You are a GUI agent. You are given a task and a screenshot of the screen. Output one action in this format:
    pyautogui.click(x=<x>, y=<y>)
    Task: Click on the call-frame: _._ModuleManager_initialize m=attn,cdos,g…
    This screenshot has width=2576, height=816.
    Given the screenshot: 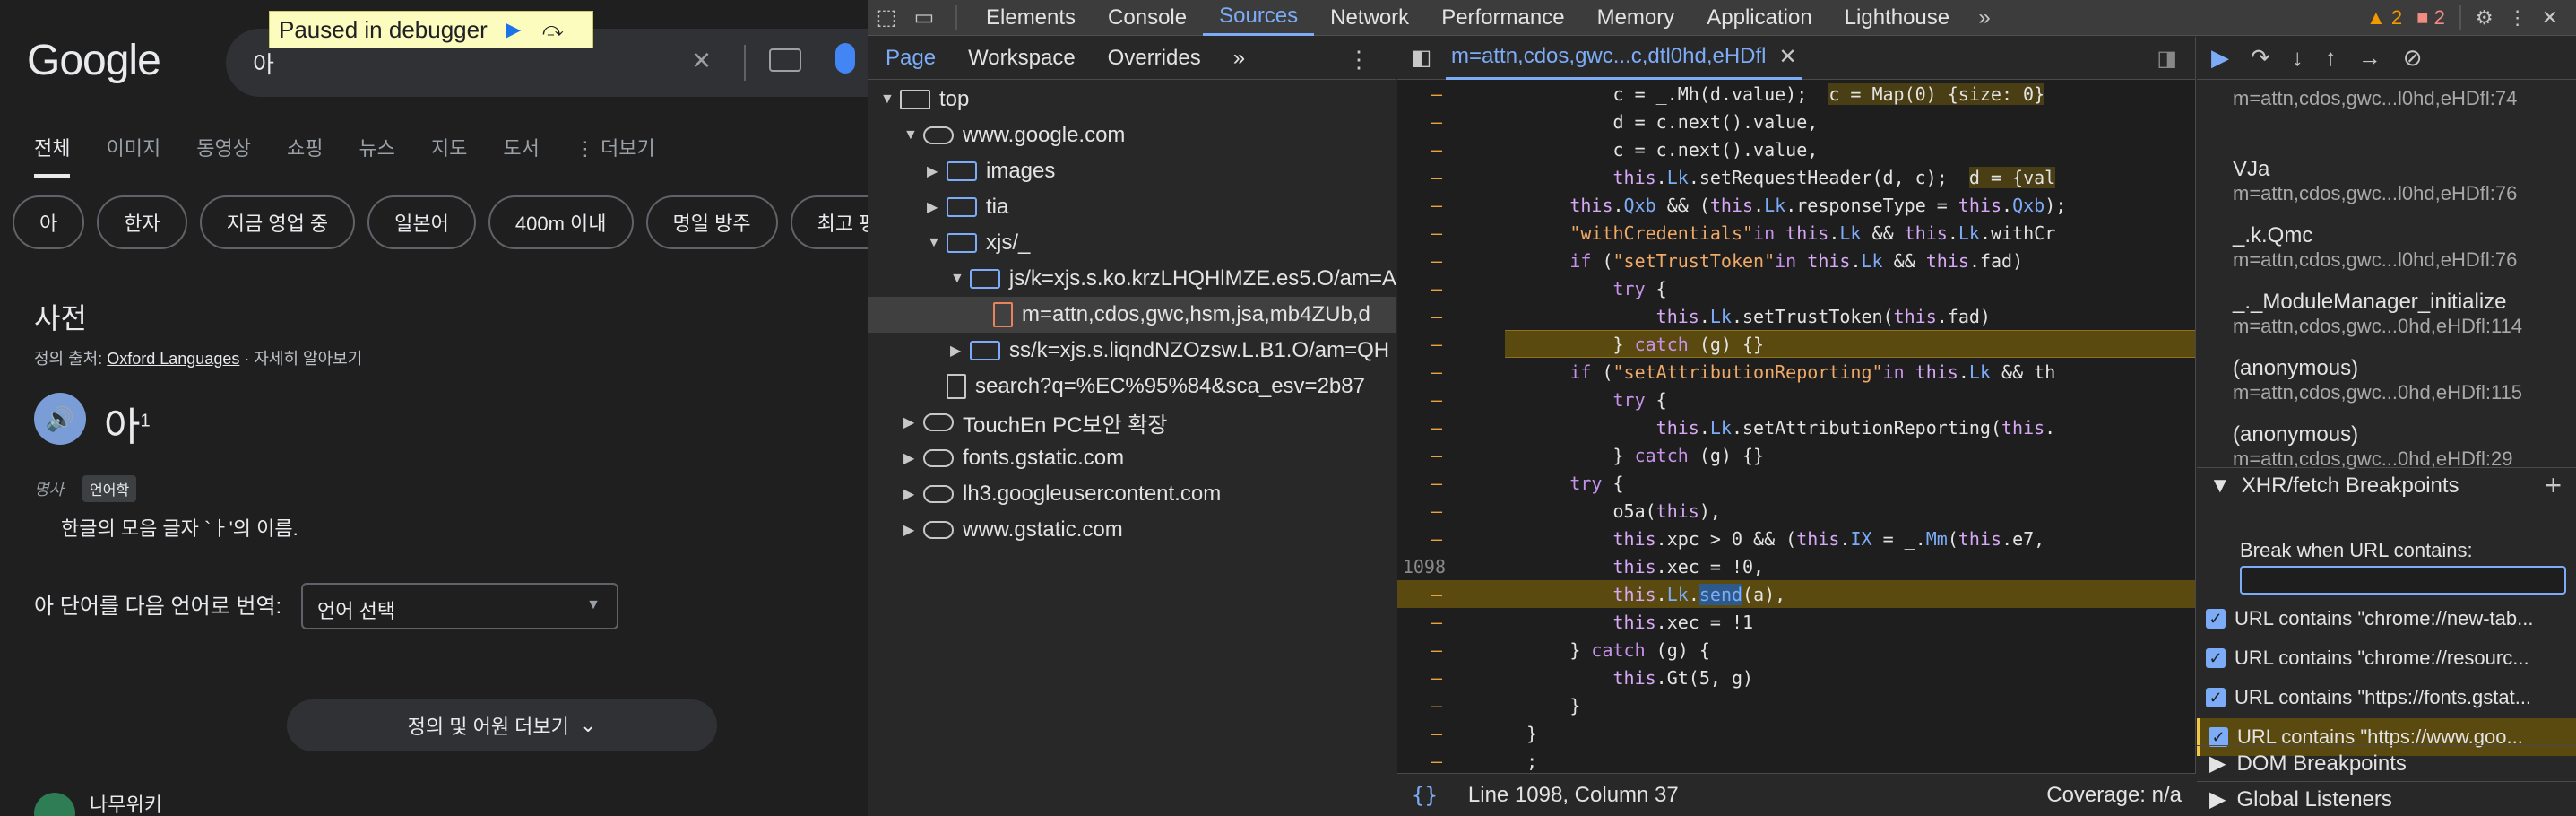 What is the action you would take?
    pyautogui.click(x=2386, y=314)
    